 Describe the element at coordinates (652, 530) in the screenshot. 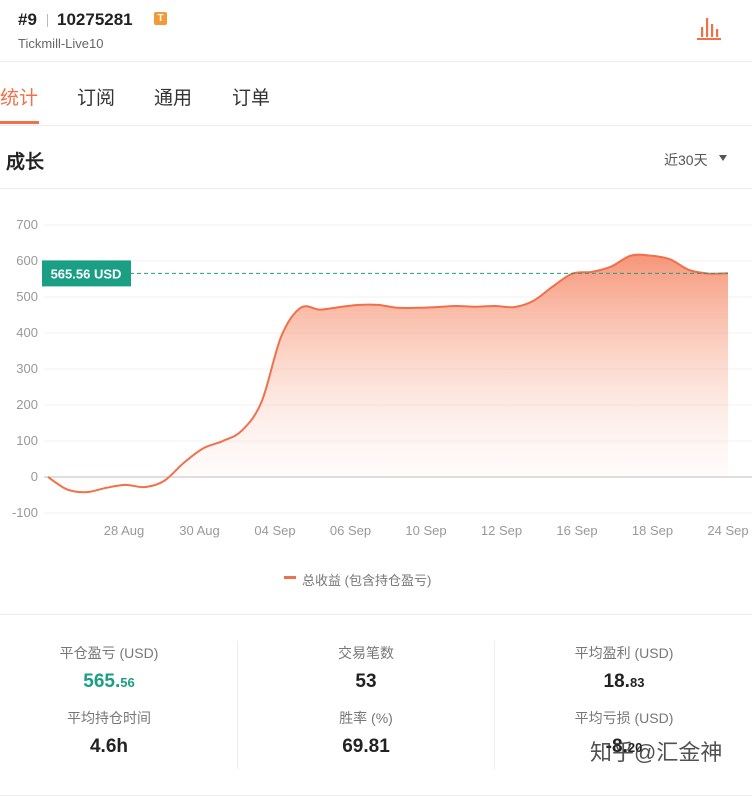

I see `x-tick-label: 18 Sep` at that location.